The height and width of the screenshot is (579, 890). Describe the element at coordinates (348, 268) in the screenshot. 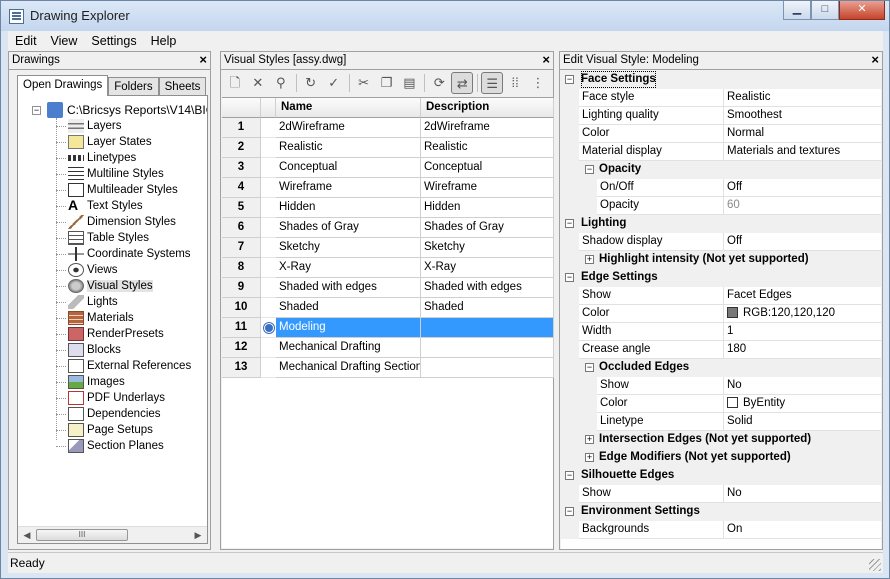

I see `style-name-cell: X-Ray` at that location.